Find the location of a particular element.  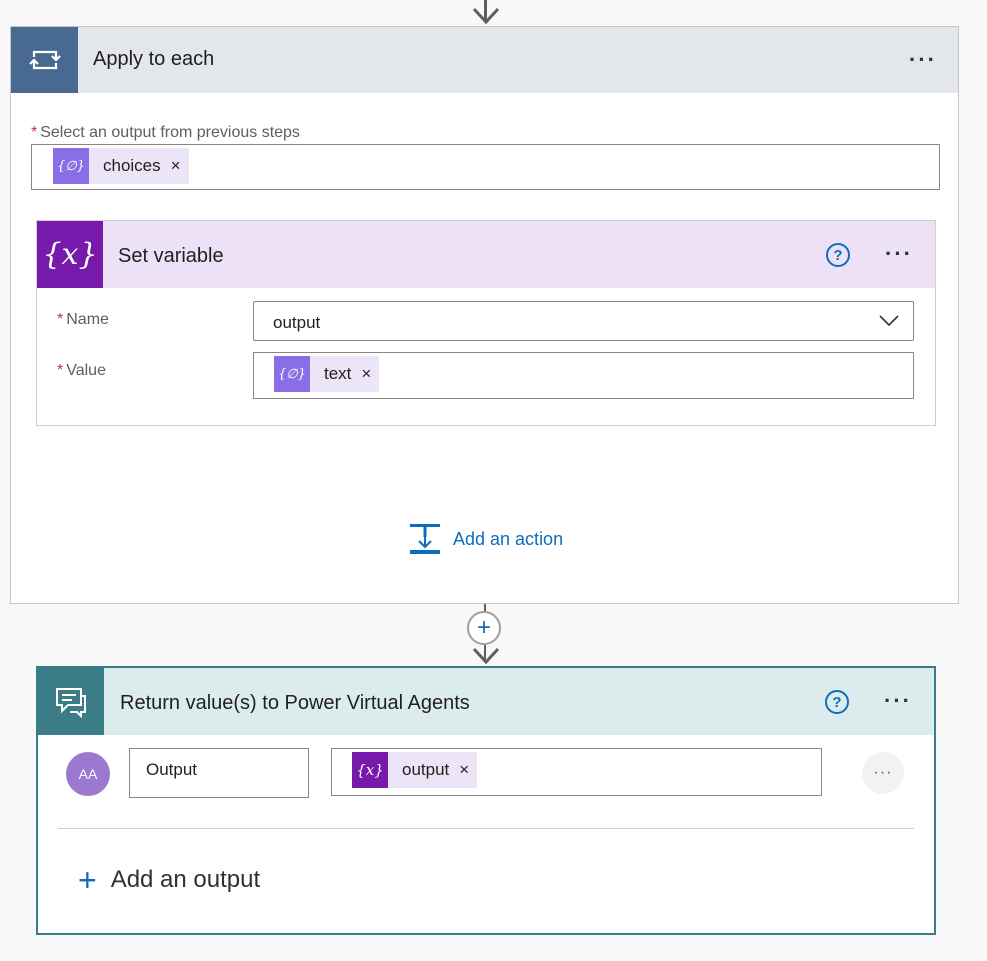

select-output-label: * Select an output from previous steps is located at coordinates (165, 133).